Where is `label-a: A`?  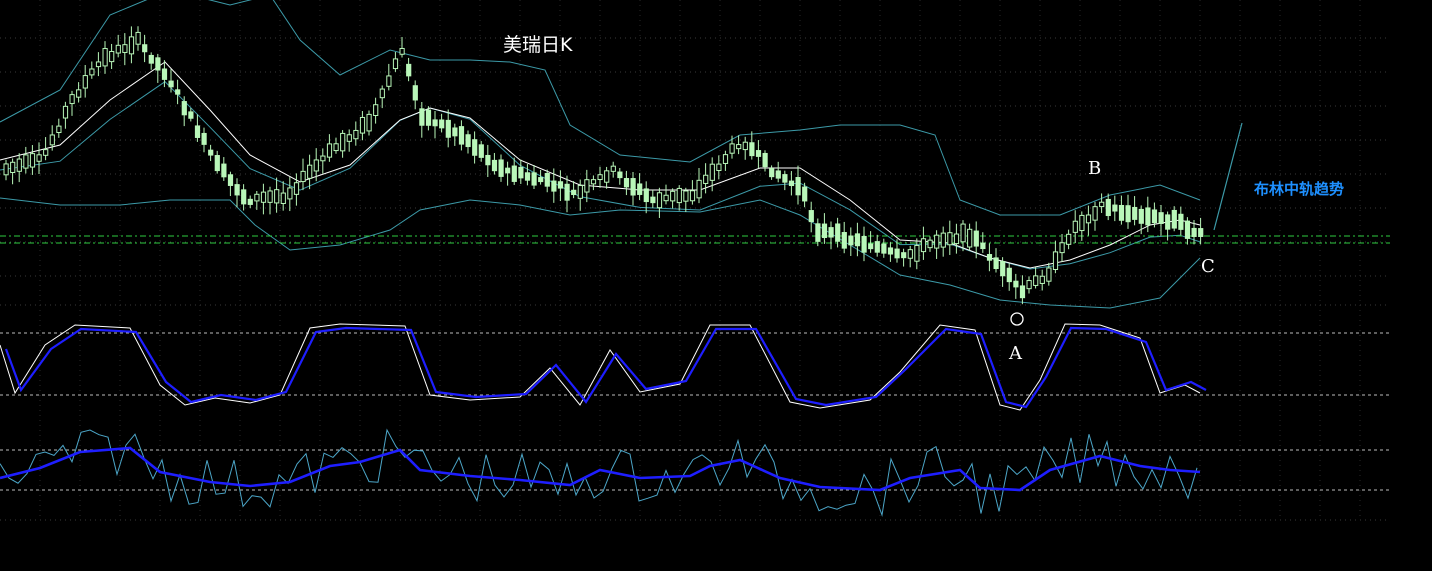 label-a: A is located at coordinates (1015, 353).